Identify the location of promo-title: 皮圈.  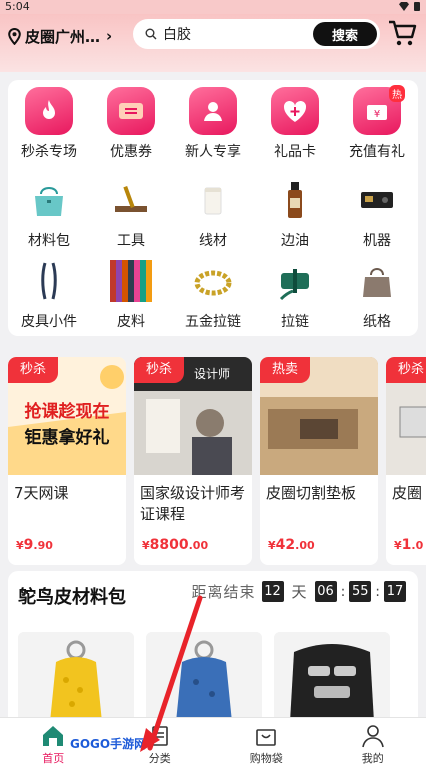
(407, 493).